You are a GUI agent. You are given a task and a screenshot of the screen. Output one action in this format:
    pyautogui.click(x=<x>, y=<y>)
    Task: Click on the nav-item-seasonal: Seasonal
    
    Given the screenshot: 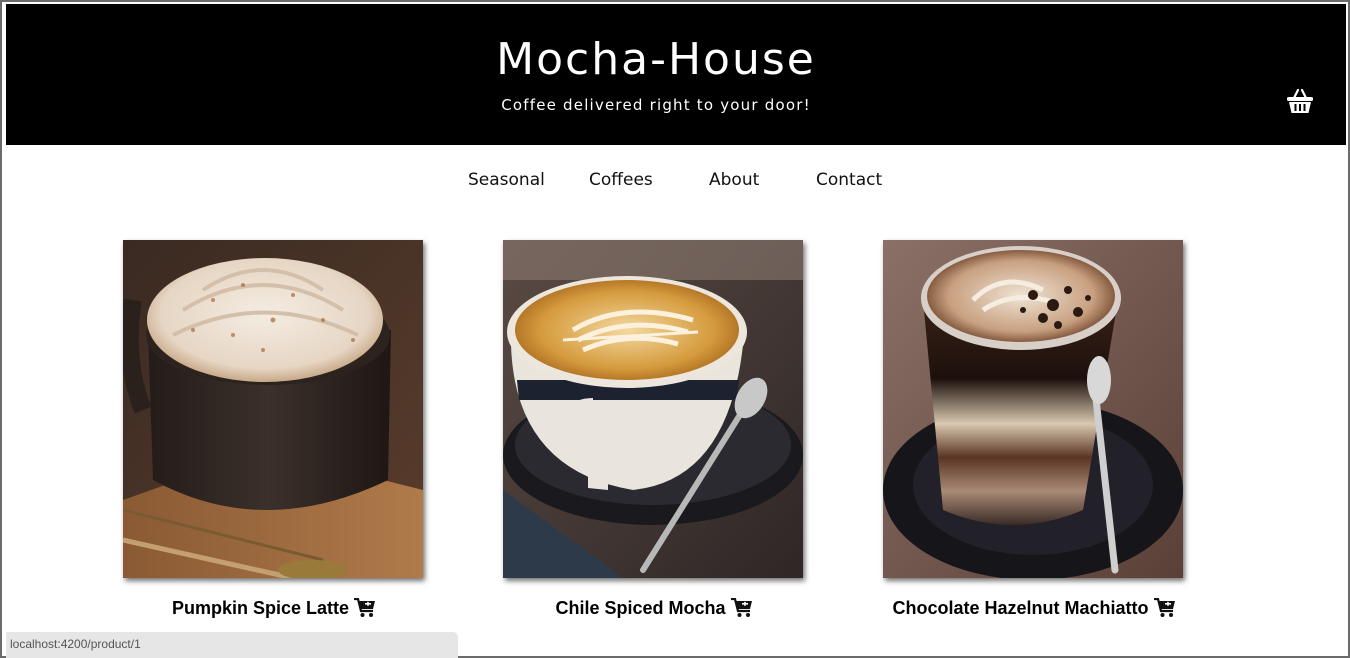 What is the action you would take?
    pyautogui.click(x=506, y=180)
    